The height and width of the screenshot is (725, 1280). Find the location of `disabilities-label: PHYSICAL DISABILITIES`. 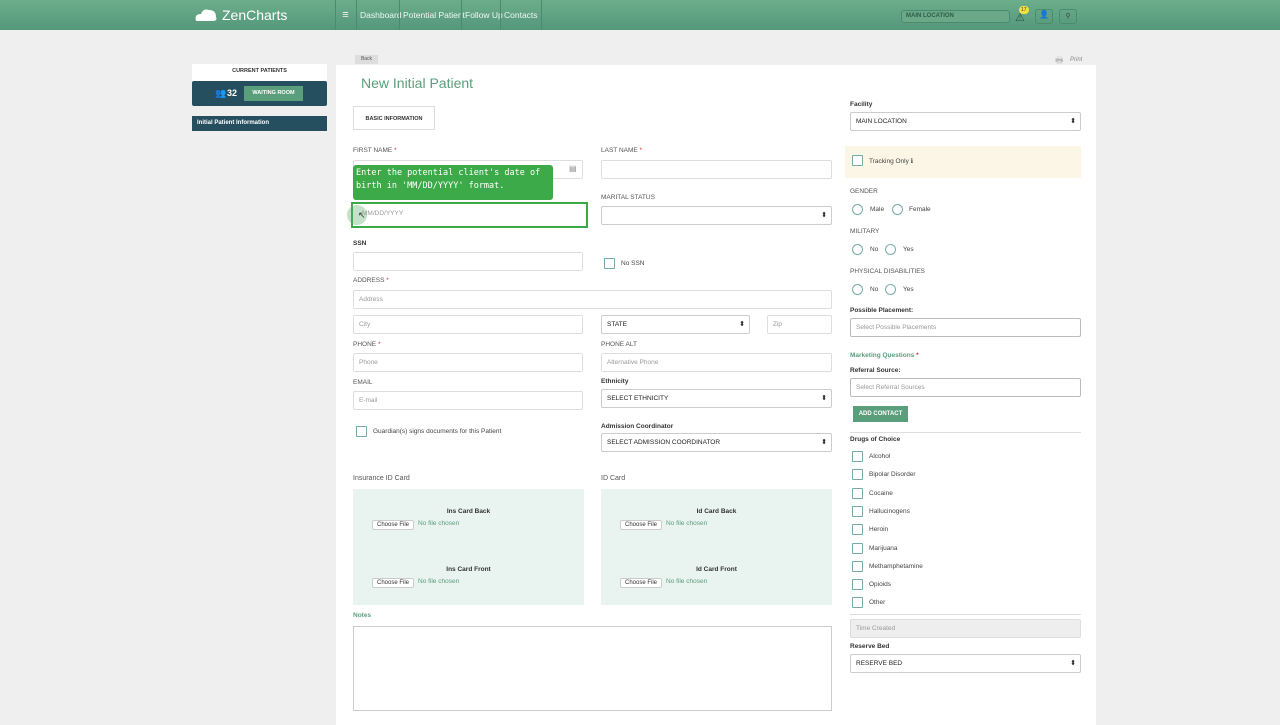

disabilities-label: PHYSICAL DISABILITIES is located at coordinates (887, 271).